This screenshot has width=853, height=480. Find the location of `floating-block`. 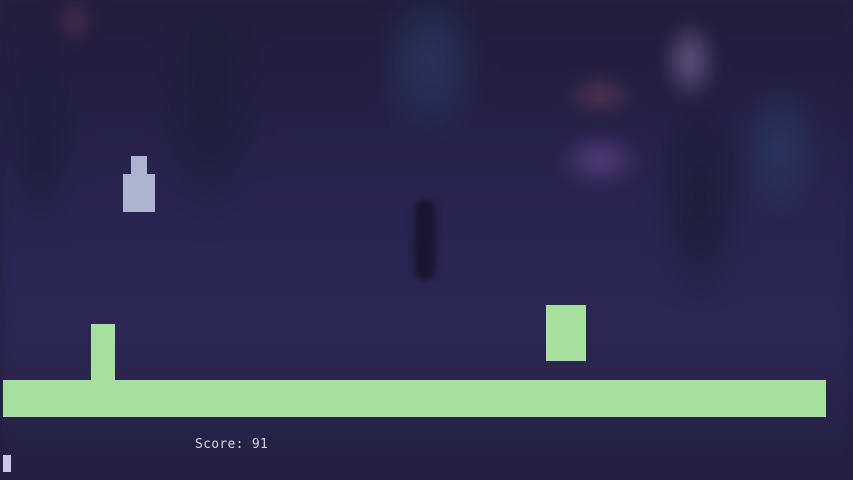

floating-block is located at coordinates (566, 333).